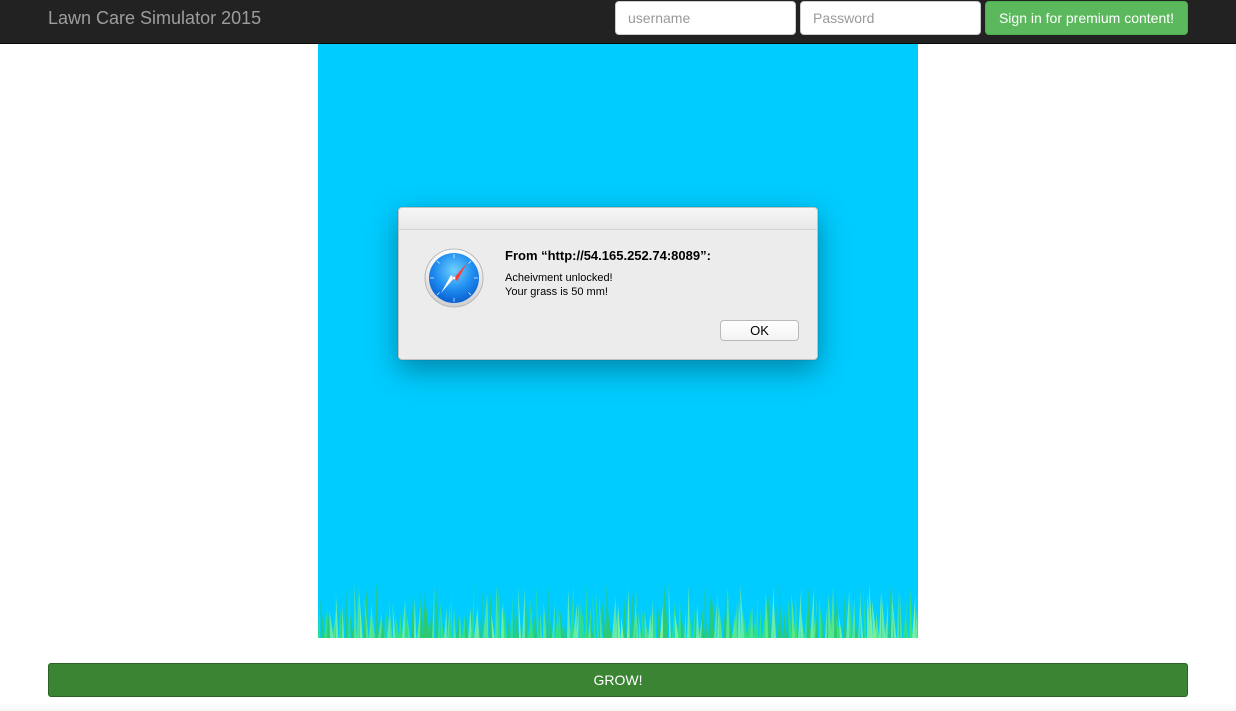 This screenshot has height=711, width=1236. Describe the element at coordinates (556, 292) in the screenshot. I see `alert-message-line-2: Your grass is 50 mm!` at that location.